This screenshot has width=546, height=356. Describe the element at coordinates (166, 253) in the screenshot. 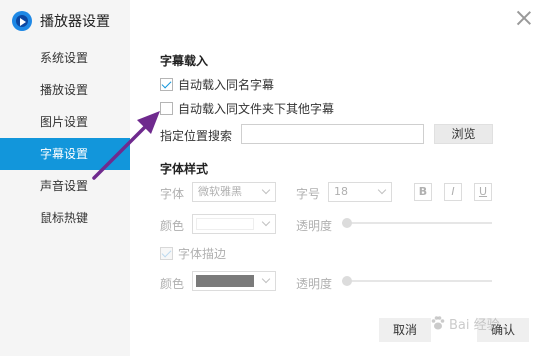

I see `font-outline-checkbox` at that location.